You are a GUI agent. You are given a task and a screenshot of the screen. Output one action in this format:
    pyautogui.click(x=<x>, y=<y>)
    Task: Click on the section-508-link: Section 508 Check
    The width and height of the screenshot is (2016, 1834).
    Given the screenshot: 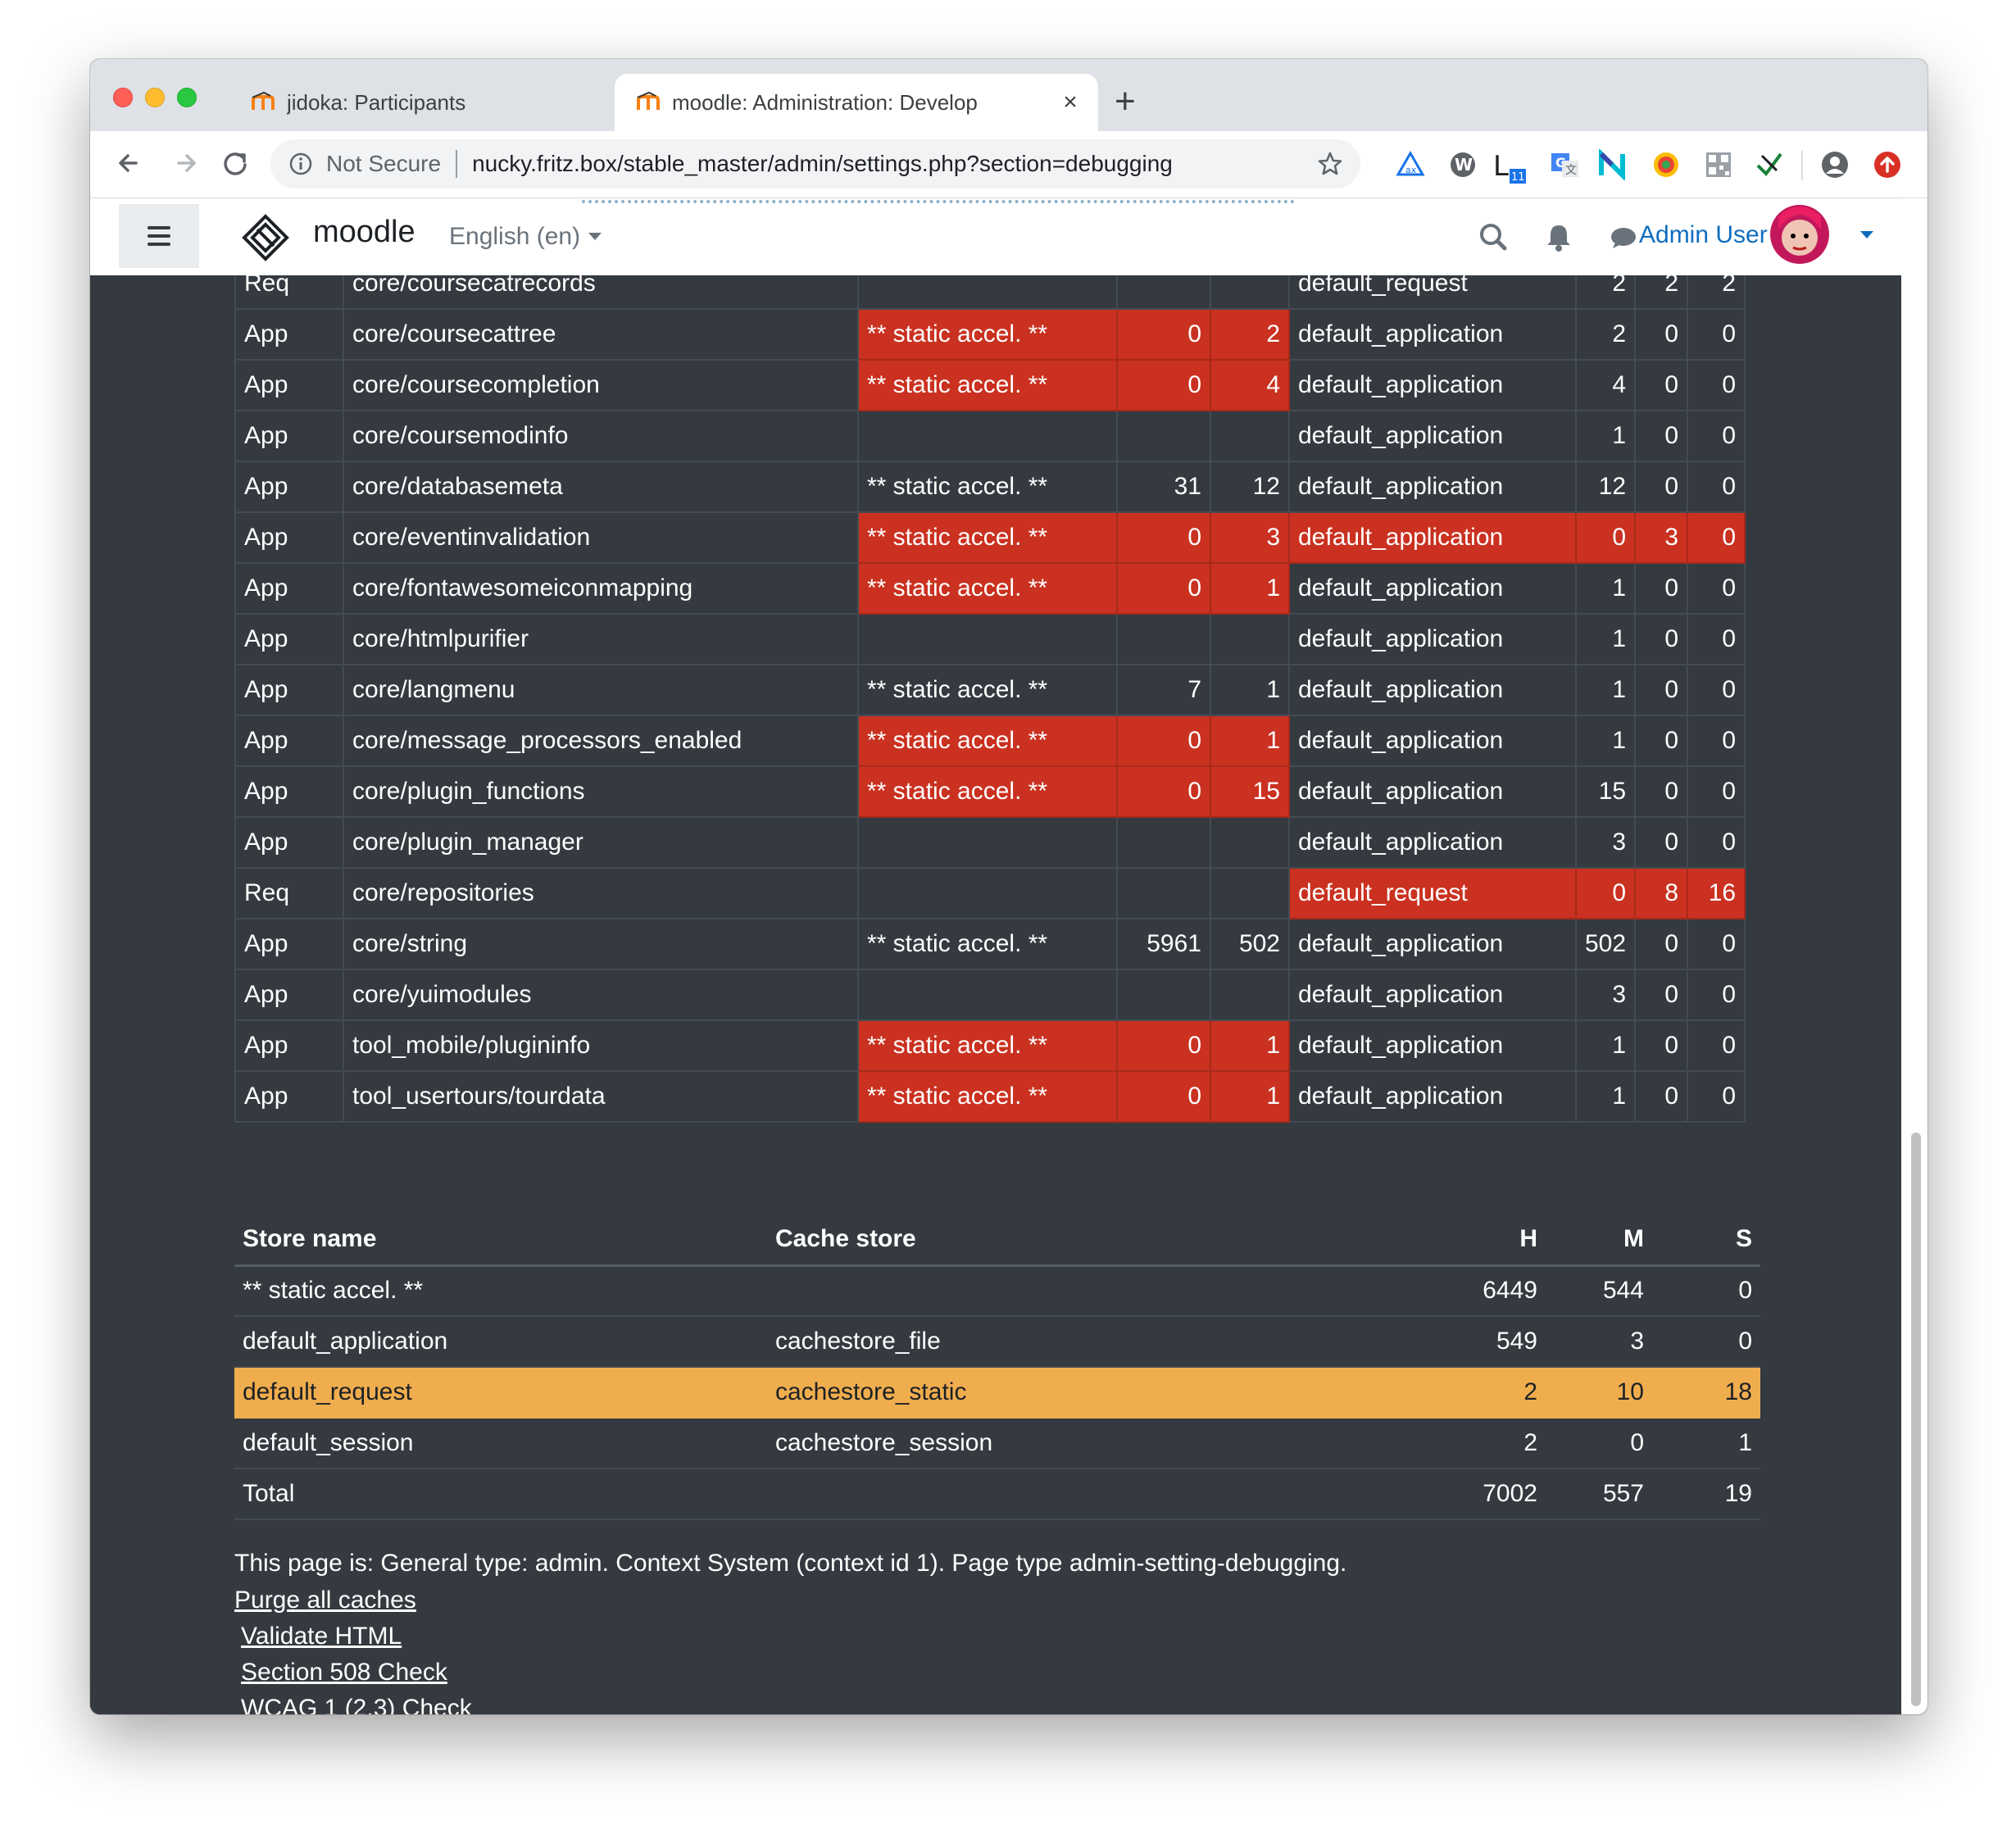 What is the action you would take?
    pyautogui.click(x=344, y=1672)
    